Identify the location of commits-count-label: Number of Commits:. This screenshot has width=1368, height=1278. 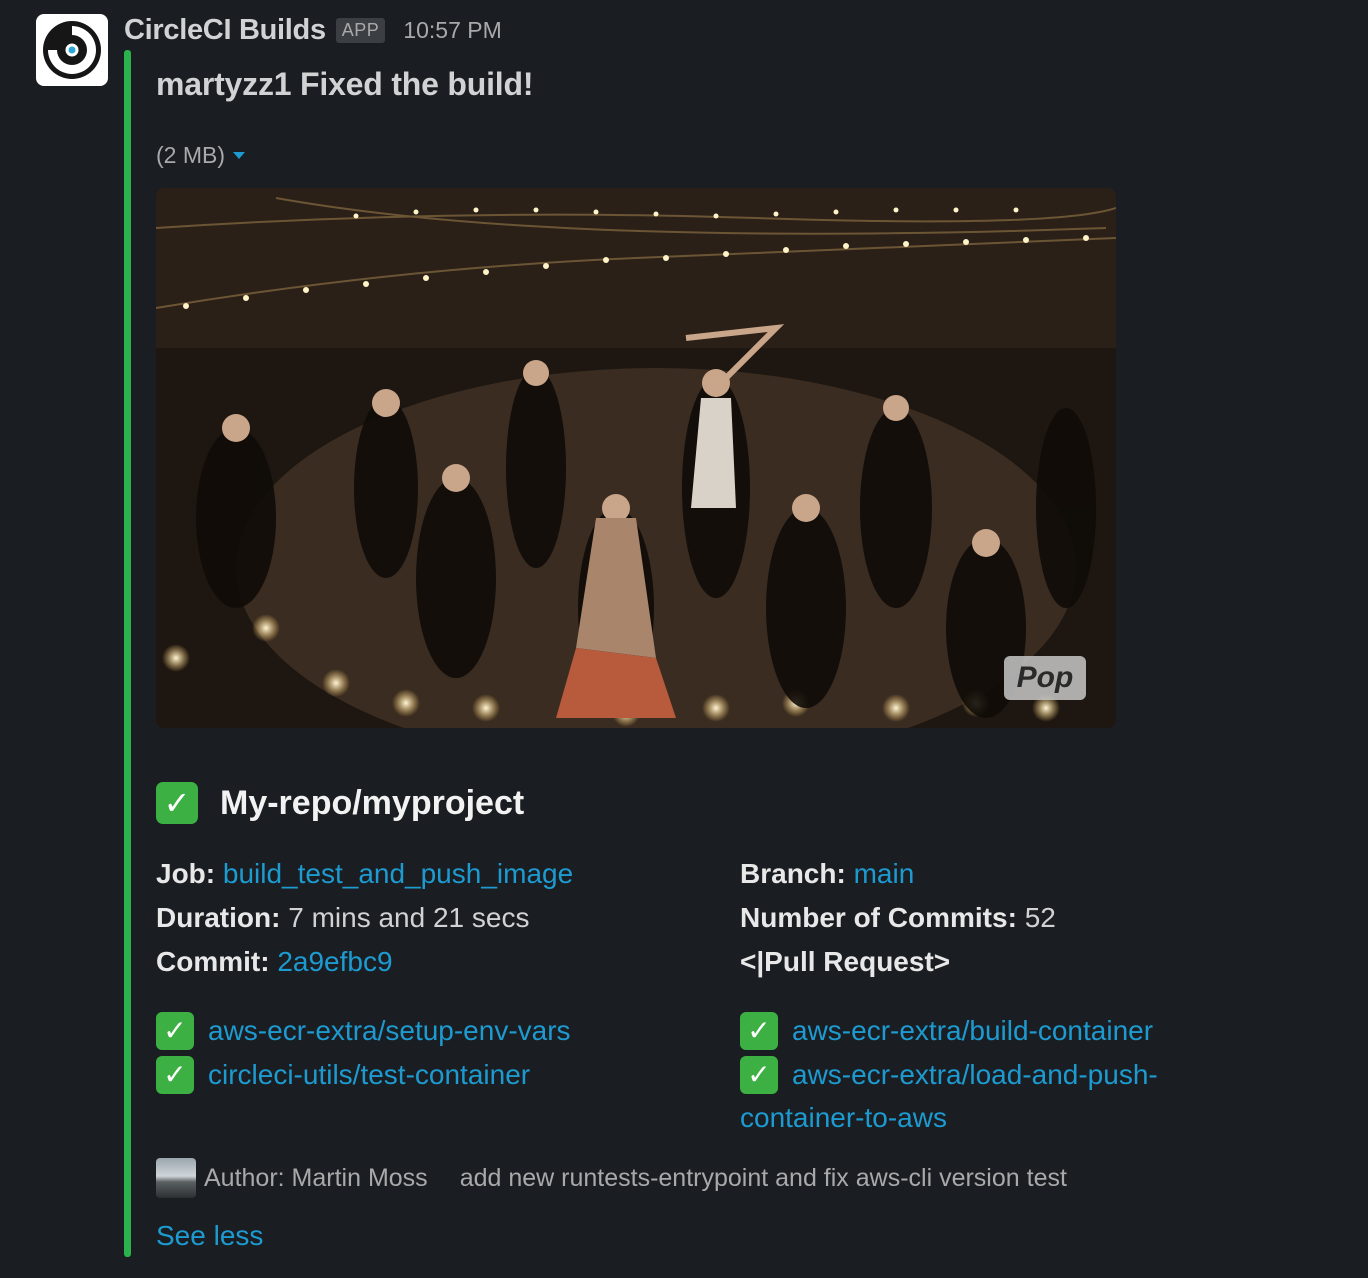
(878, 917).